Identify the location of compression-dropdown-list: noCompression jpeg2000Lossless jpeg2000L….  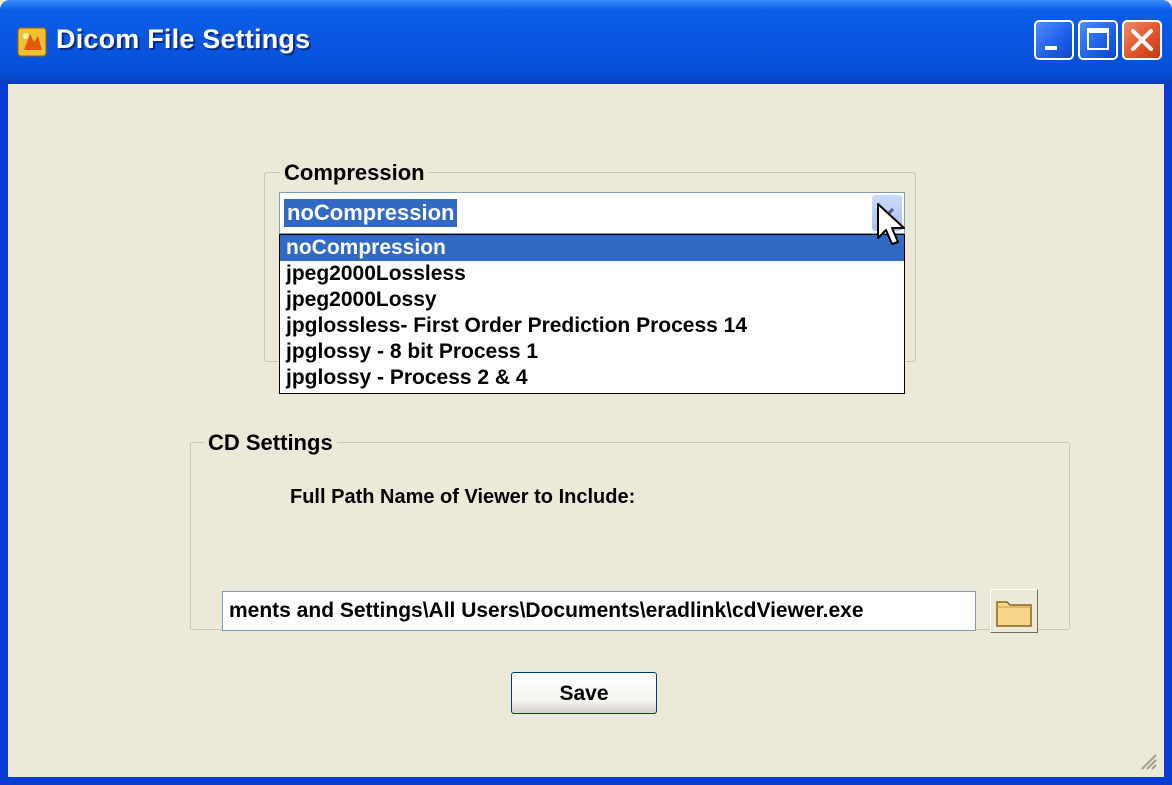
(592, 314).